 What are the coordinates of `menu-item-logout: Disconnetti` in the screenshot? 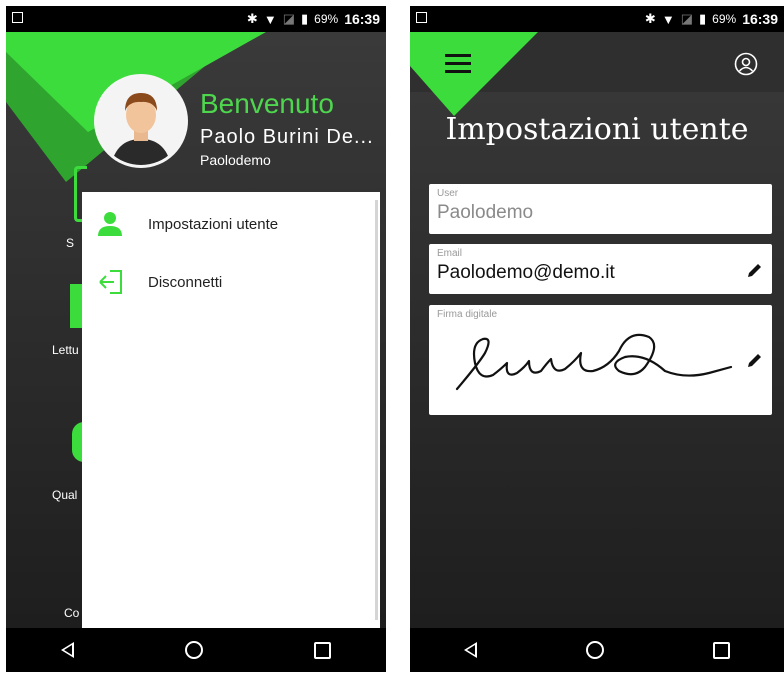 It's located at (231, 282).